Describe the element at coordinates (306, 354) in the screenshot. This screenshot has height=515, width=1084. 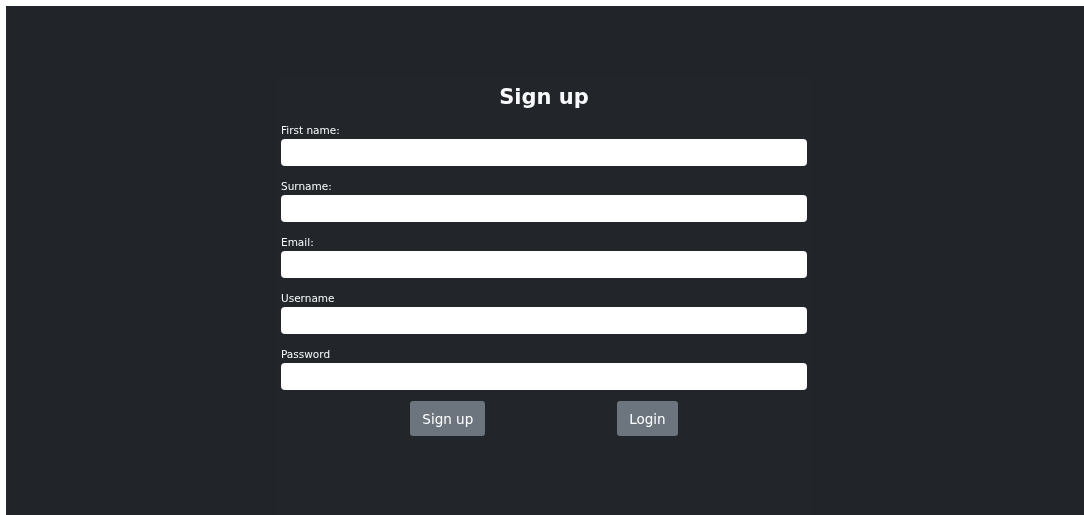
I see `field-label: Password` at that location.